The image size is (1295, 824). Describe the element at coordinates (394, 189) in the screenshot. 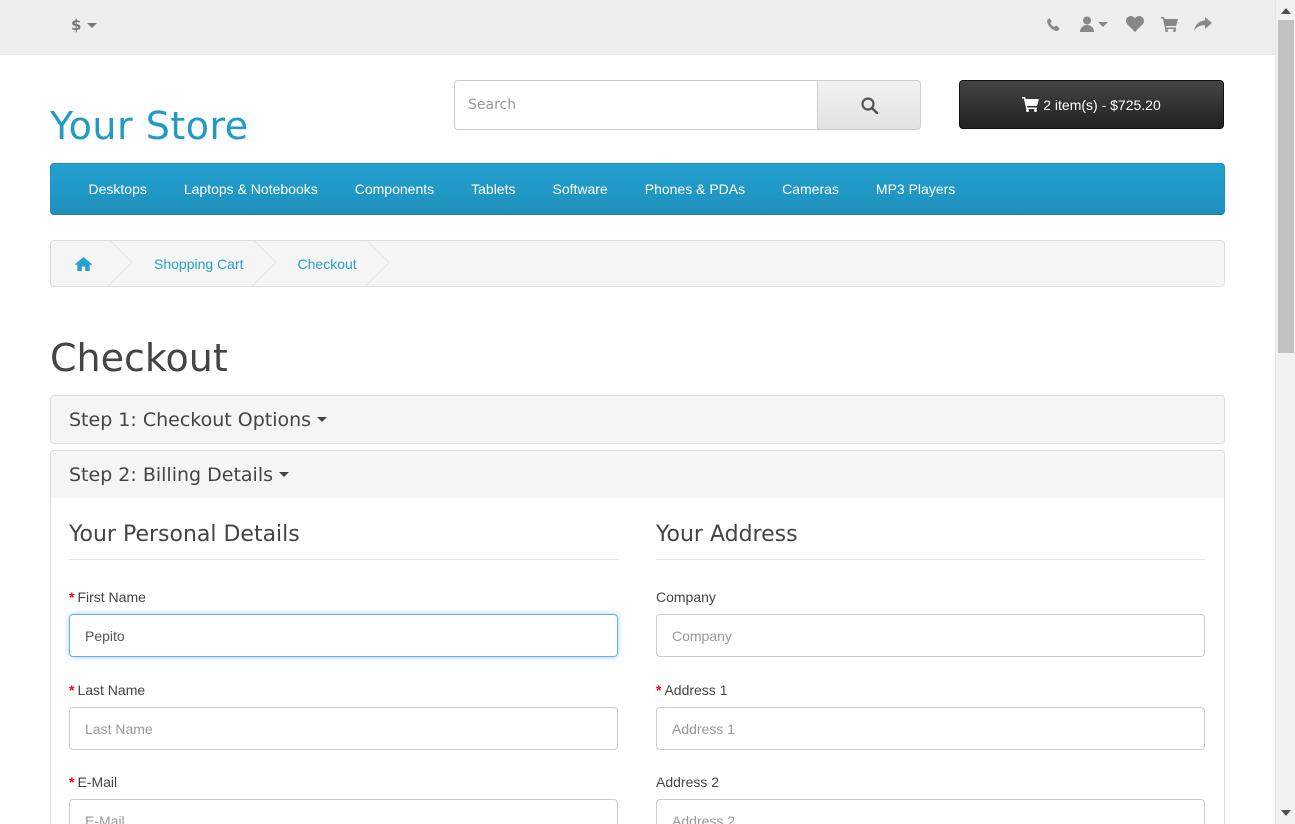

I see `menu-item-components: Components` at that location.